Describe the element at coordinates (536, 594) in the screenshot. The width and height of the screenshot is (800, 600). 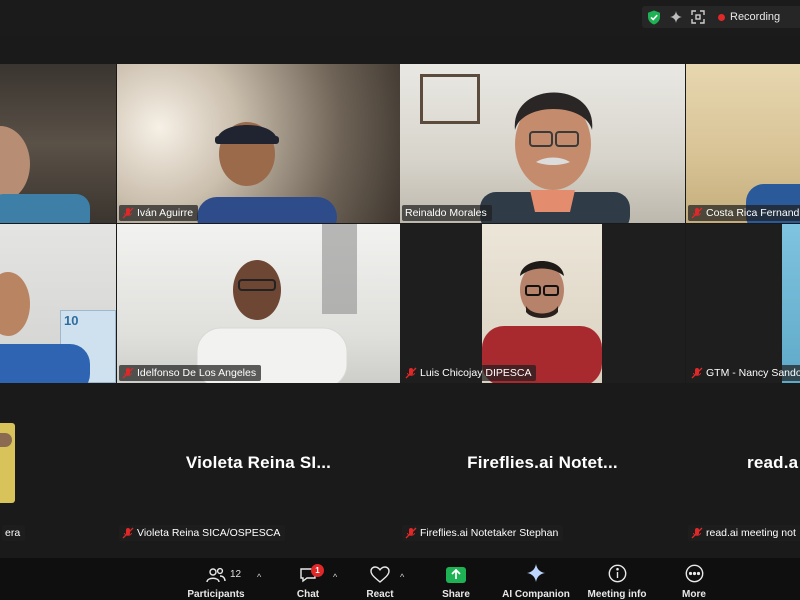
I see `ai-companion-label: AI Companion` at that location.